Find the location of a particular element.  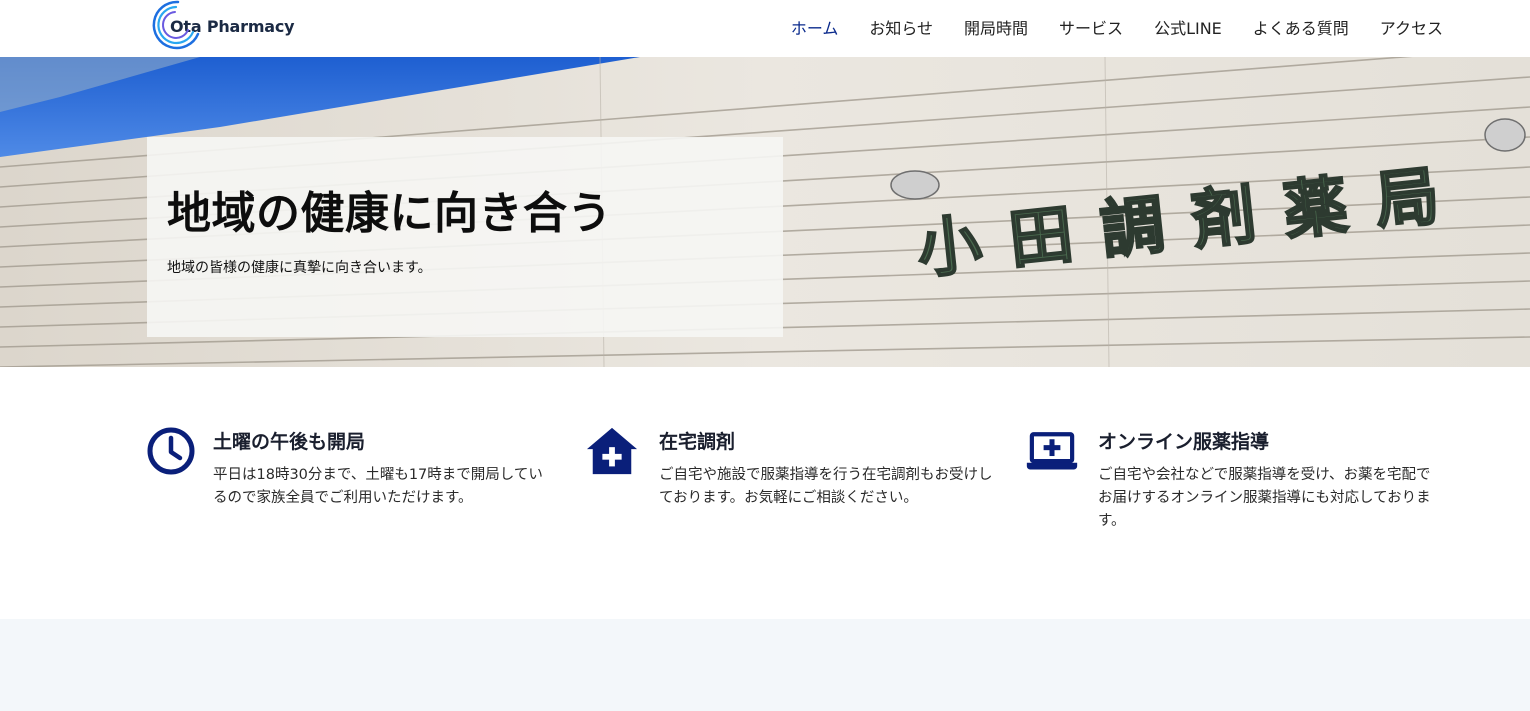

feature-title: 土曜の午後も開局 is located at coordinates (289, 442).